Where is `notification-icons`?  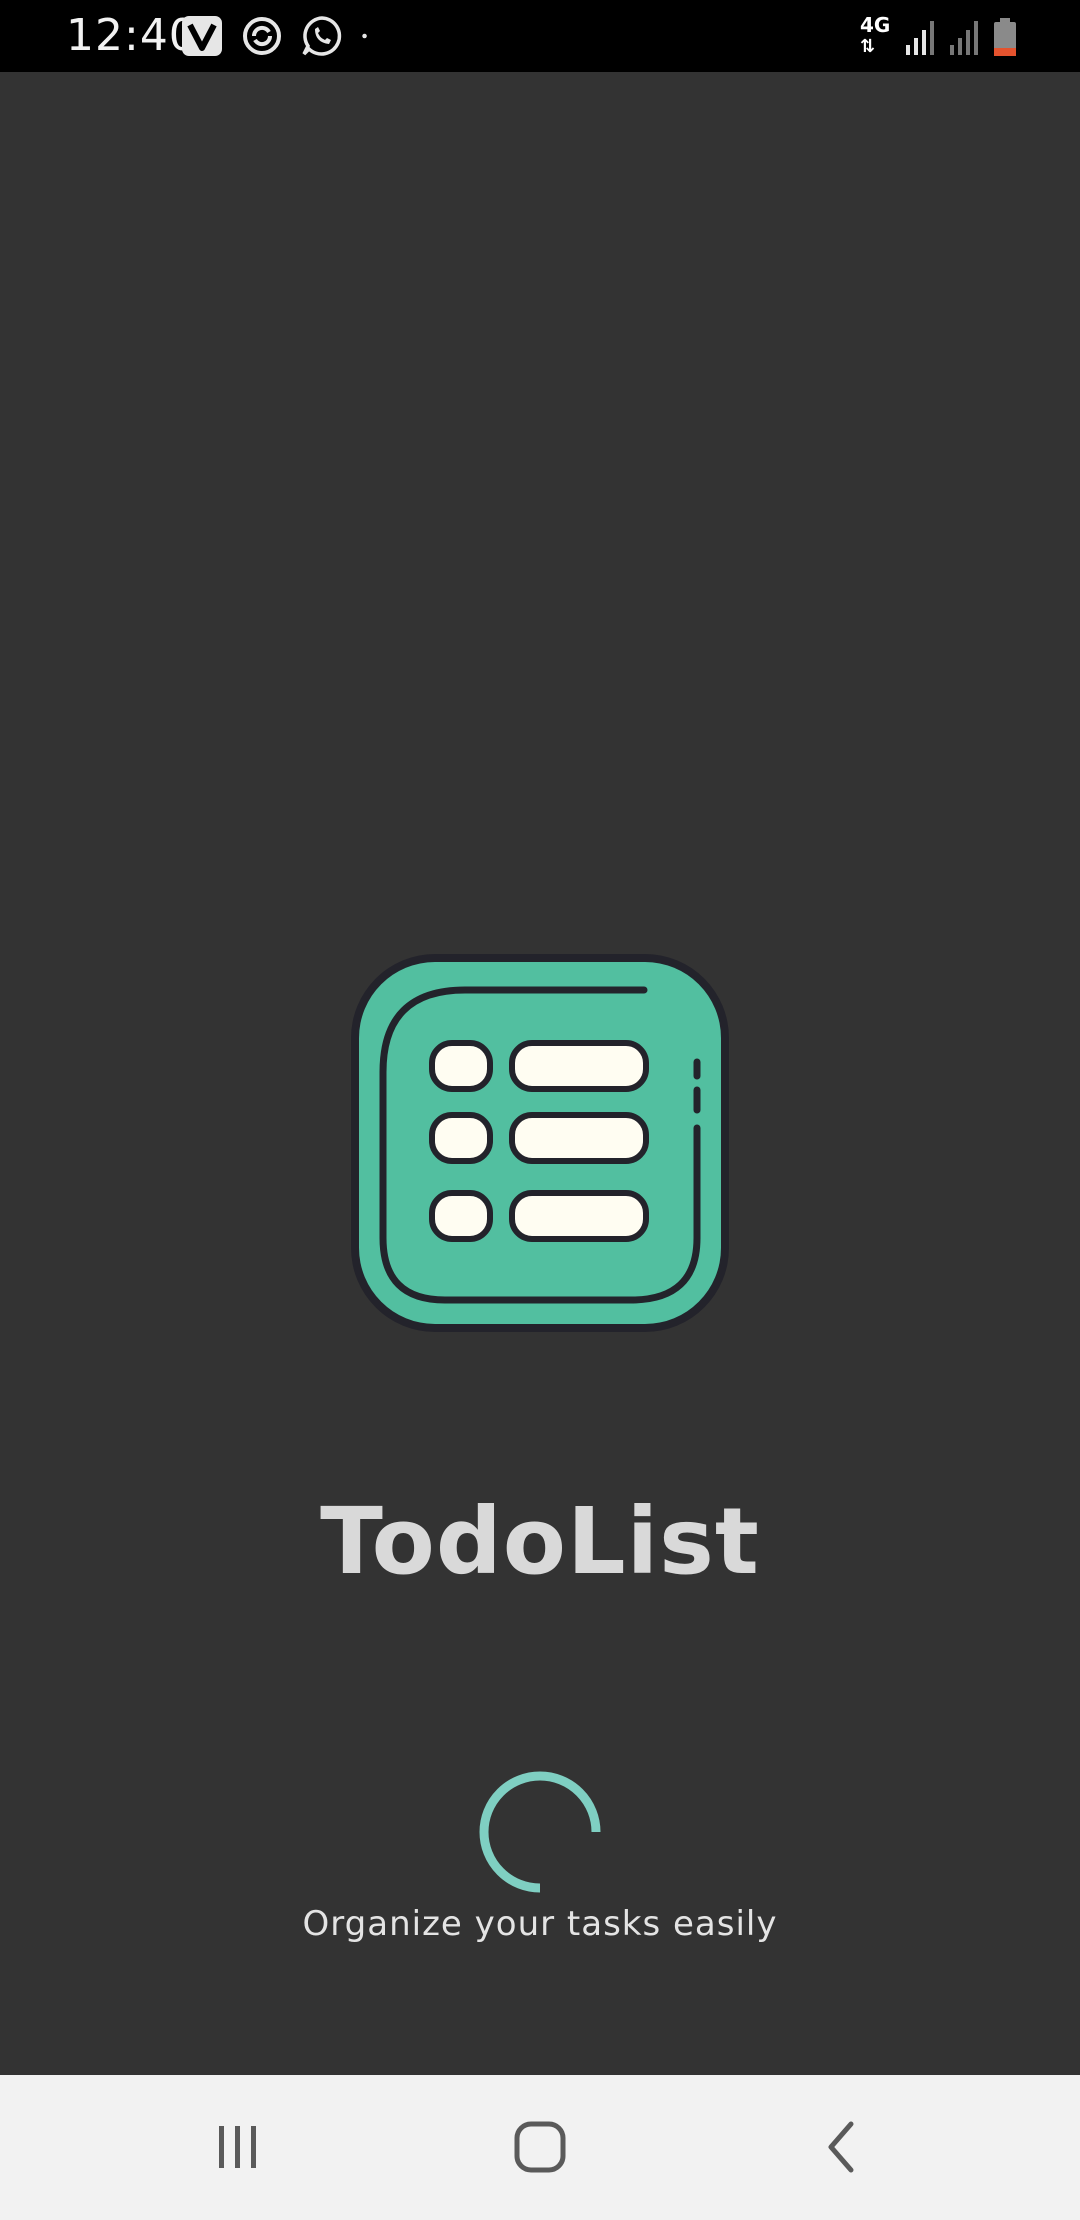
notification-icons is located at coordinates (280, 36).